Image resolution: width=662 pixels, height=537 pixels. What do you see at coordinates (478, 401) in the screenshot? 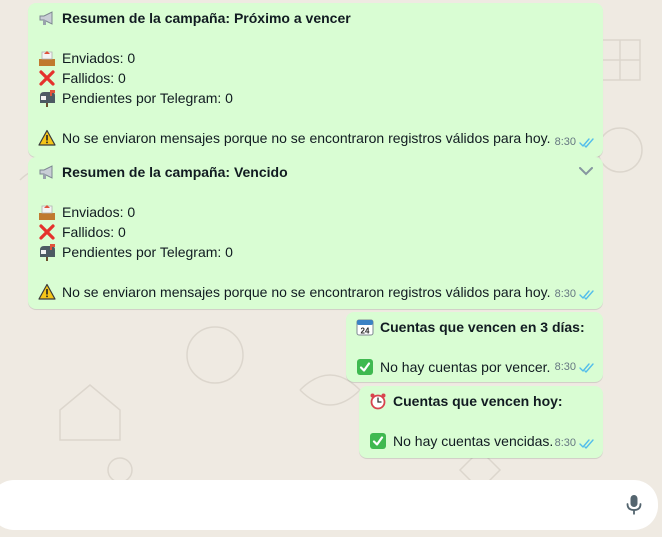
I see `message-title: Cuentas que vencen hoy:` at bounding box center [478, 401].